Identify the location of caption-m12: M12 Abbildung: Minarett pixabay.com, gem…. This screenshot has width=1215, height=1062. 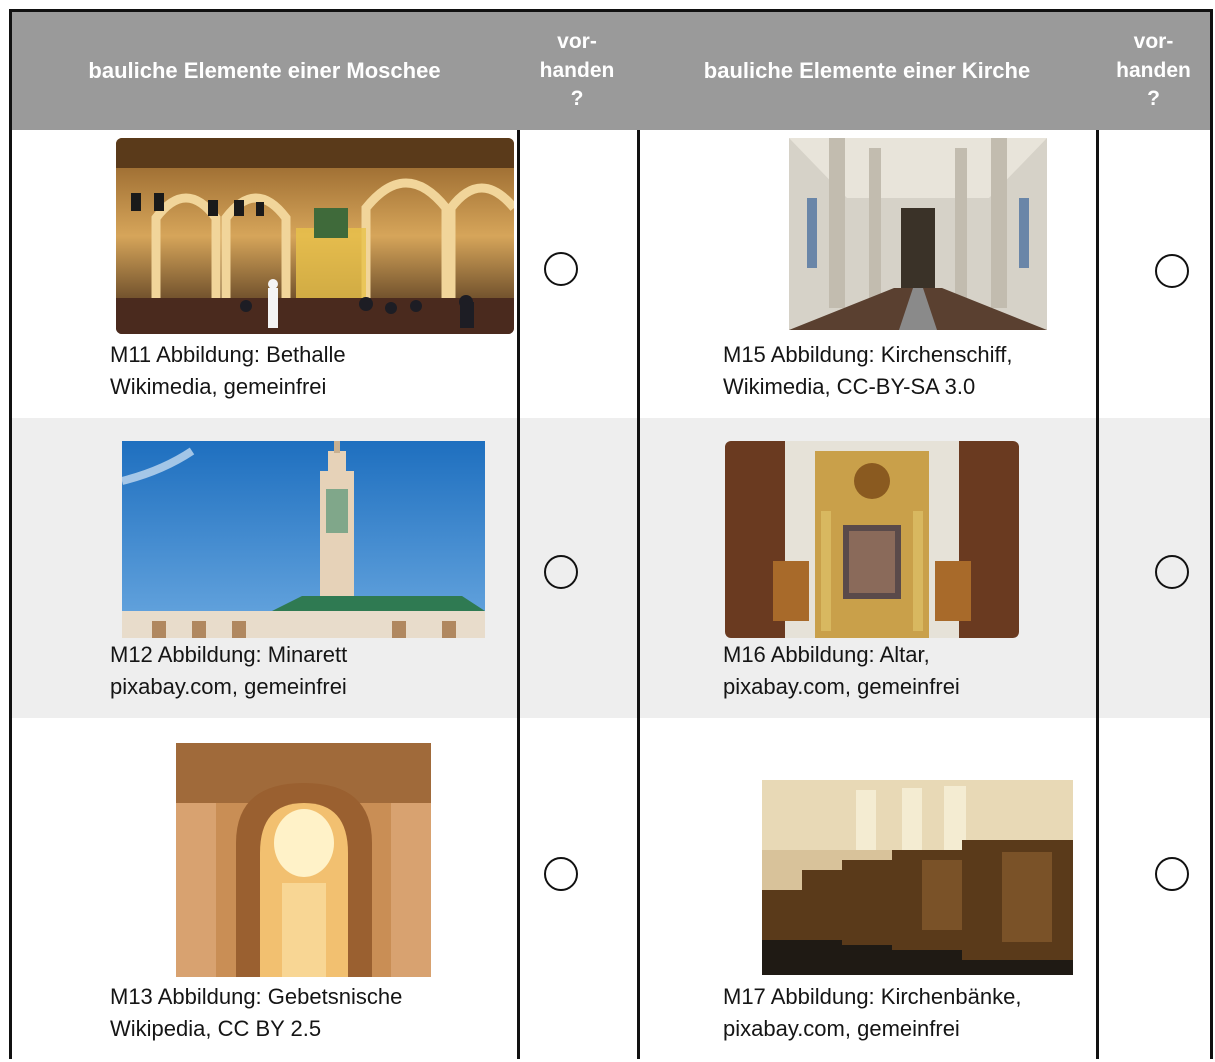
(229, 670).